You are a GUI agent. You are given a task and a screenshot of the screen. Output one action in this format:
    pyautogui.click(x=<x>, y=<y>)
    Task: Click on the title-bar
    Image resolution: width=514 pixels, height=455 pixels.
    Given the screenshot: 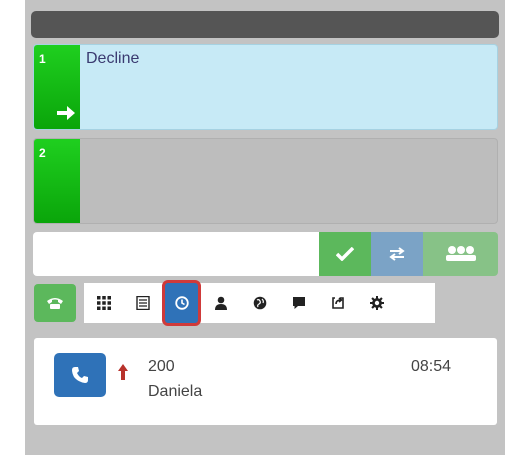 What is the action you would take?
    pyautogui.click(x=265, y=24)
    